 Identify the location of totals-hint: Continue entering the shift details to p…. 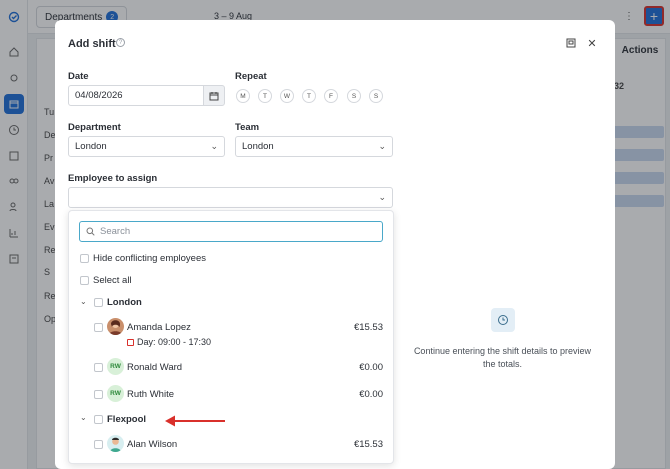
(502, 357).